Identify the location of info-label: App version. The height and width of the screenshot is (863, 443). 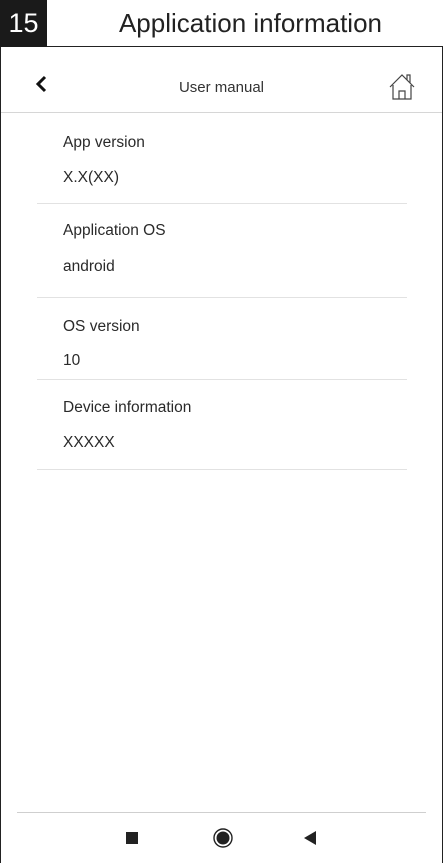
(104, 142).